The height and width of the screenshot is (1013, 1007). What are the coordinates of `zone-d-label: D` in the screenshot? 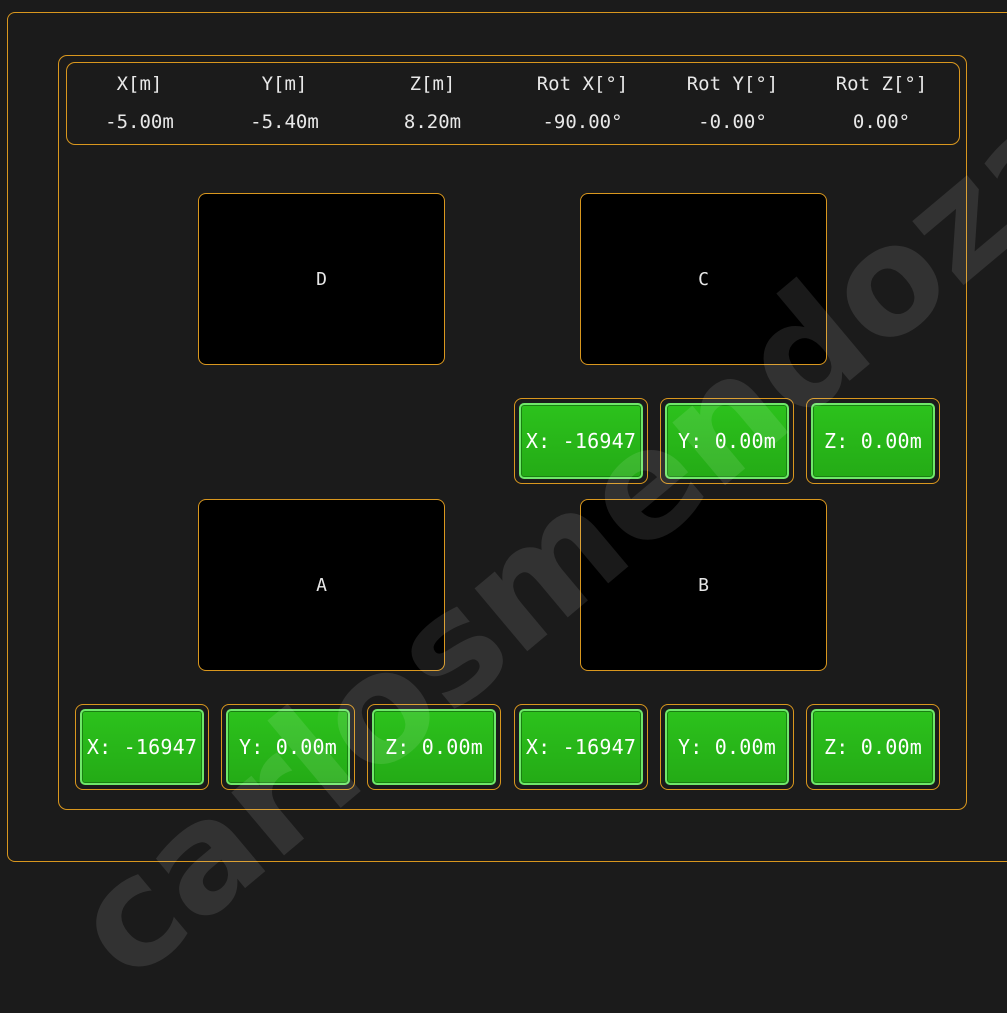 It's located at (321, 279).